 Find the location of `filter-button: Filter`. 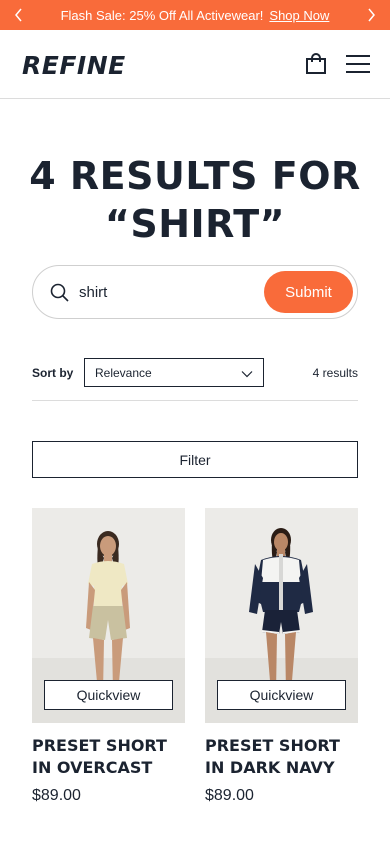

filter-button: Filter is located at coordinates (195, 459).